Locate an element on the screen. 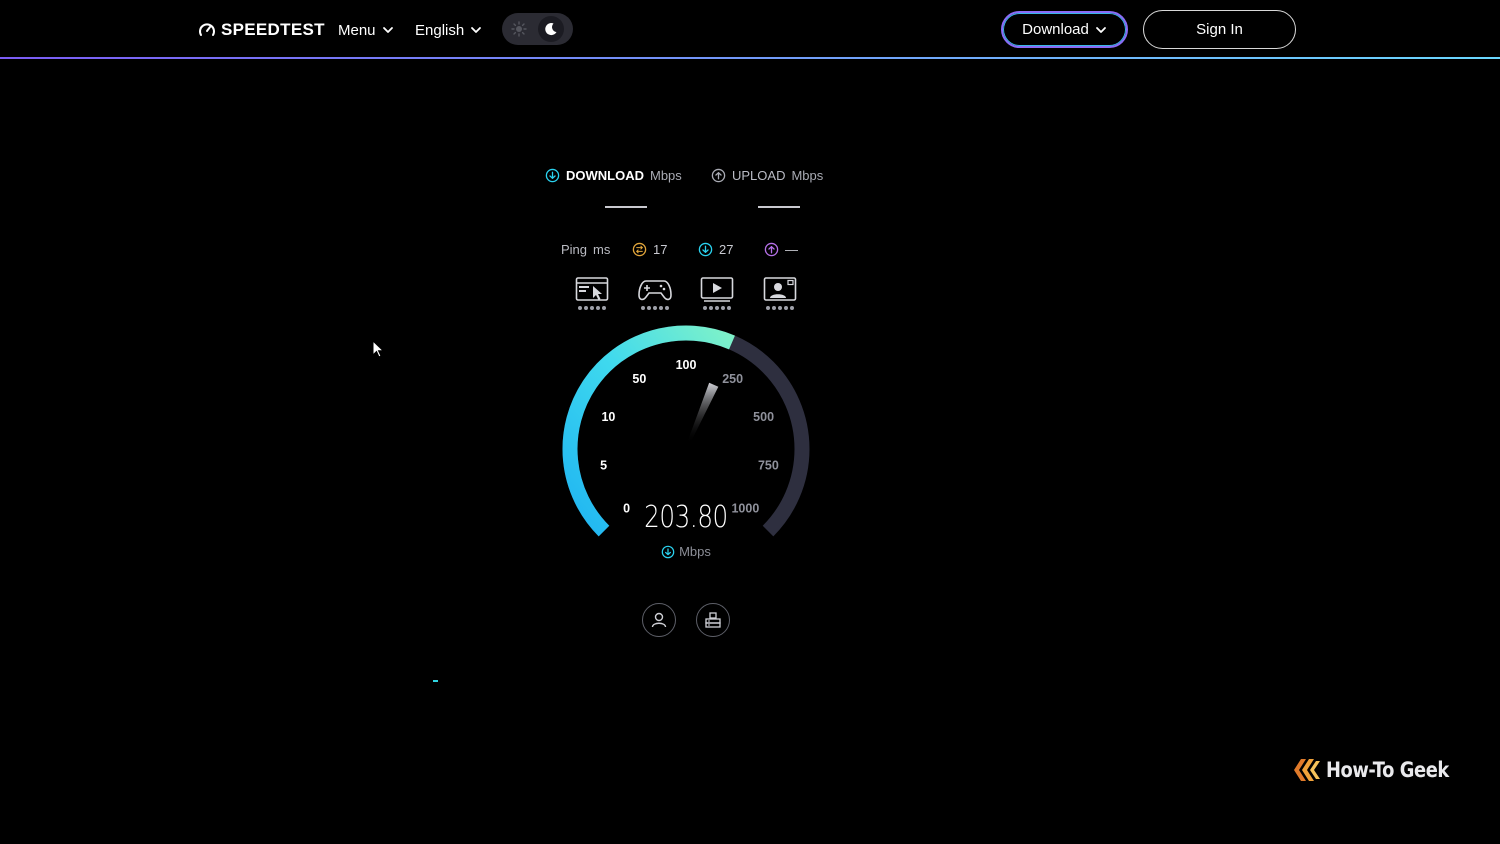  ping-download-value: 27 is located at coordinates (726, 249).